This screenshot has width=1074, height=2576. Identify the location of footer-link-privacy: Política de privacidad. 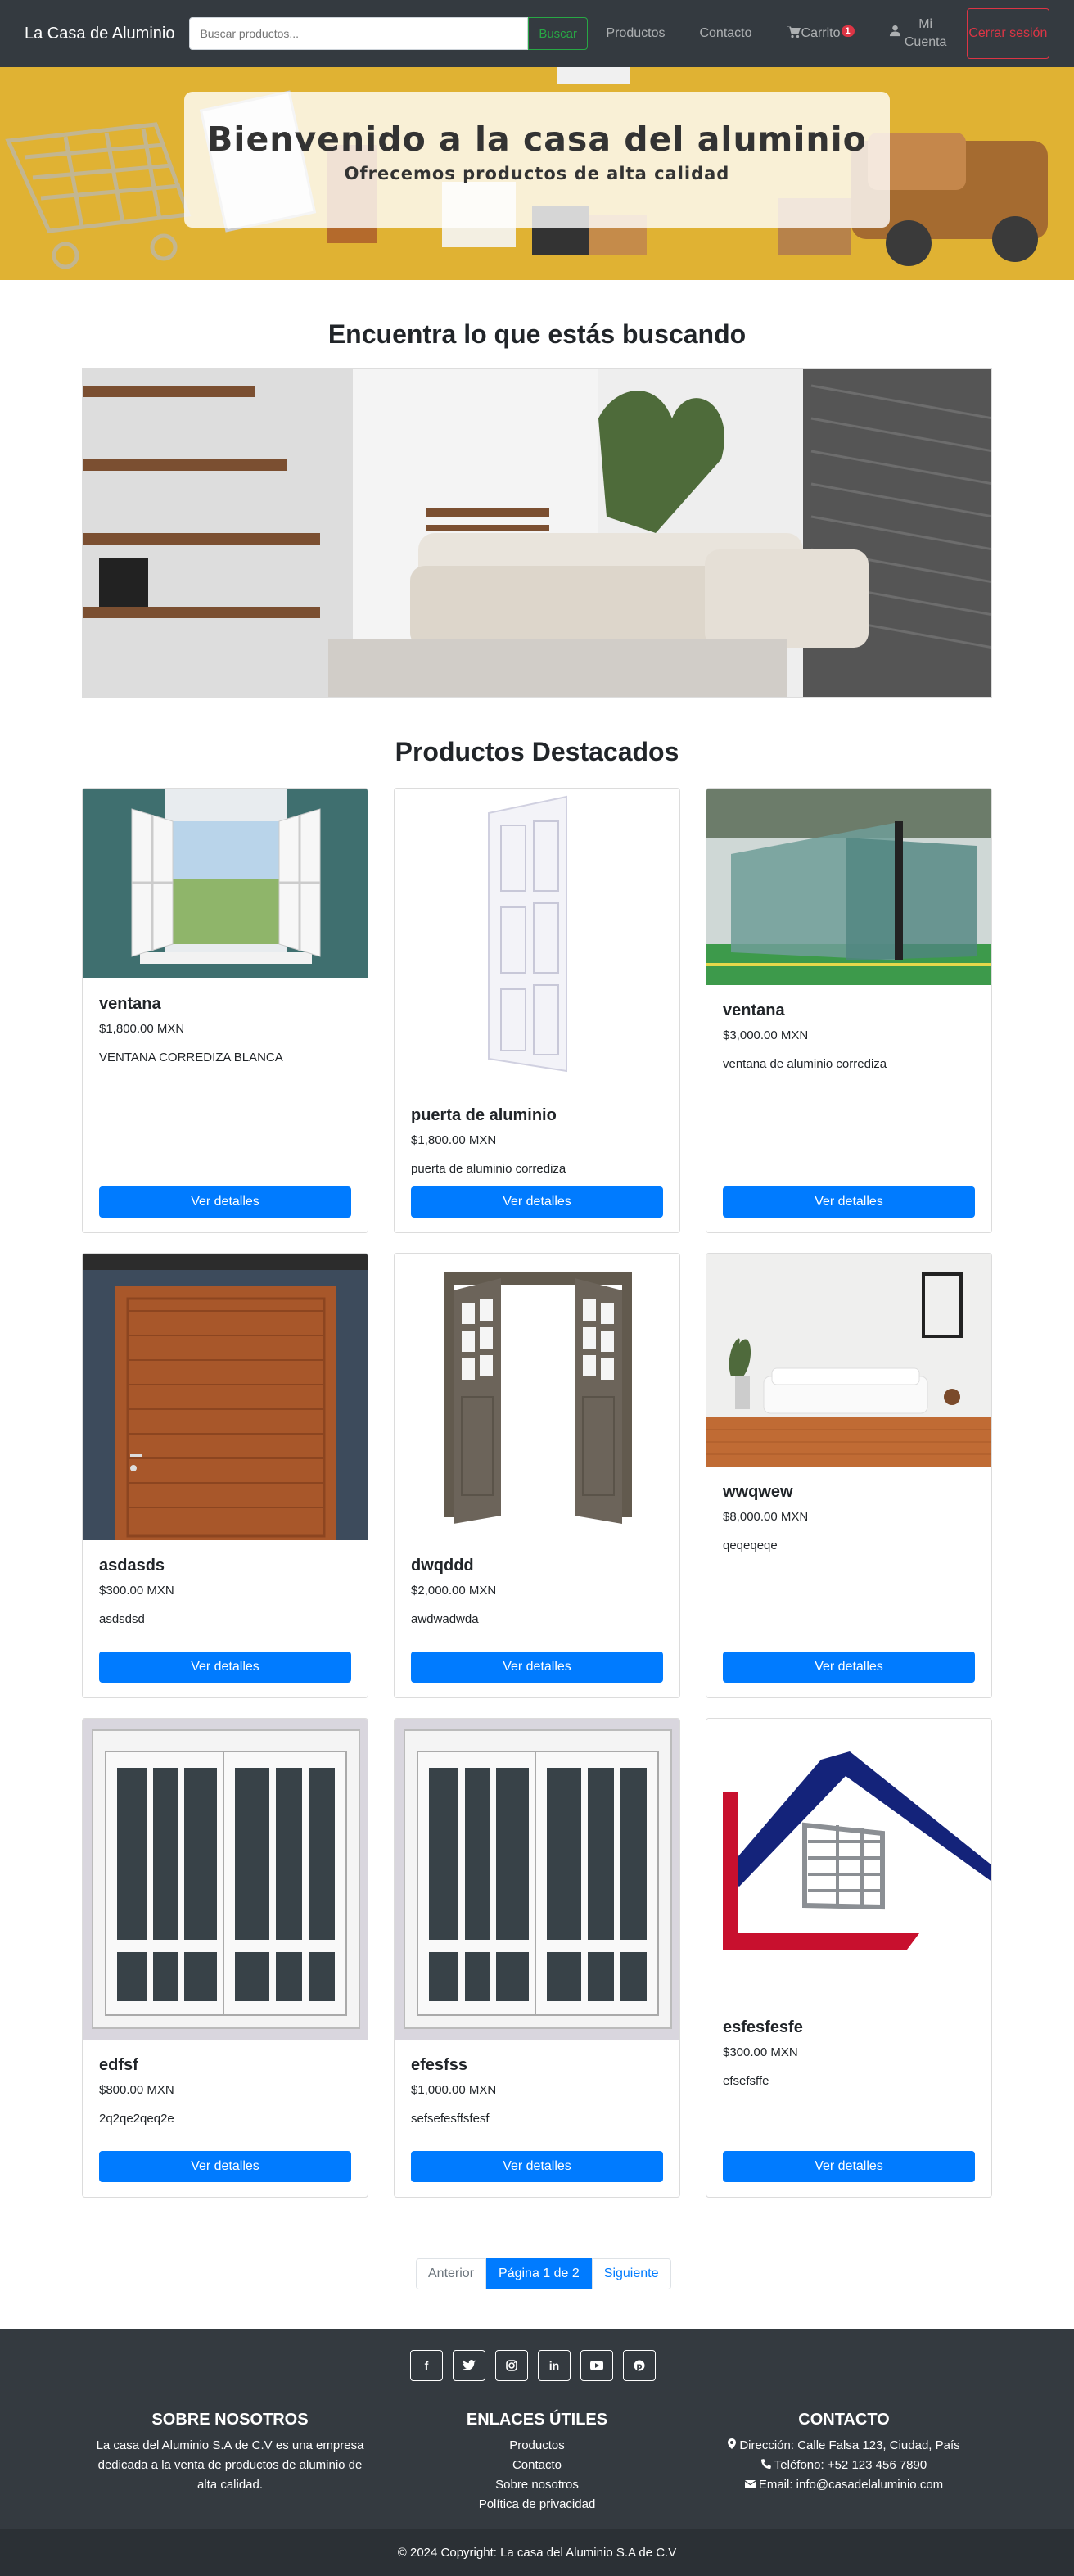
(537, 2505).